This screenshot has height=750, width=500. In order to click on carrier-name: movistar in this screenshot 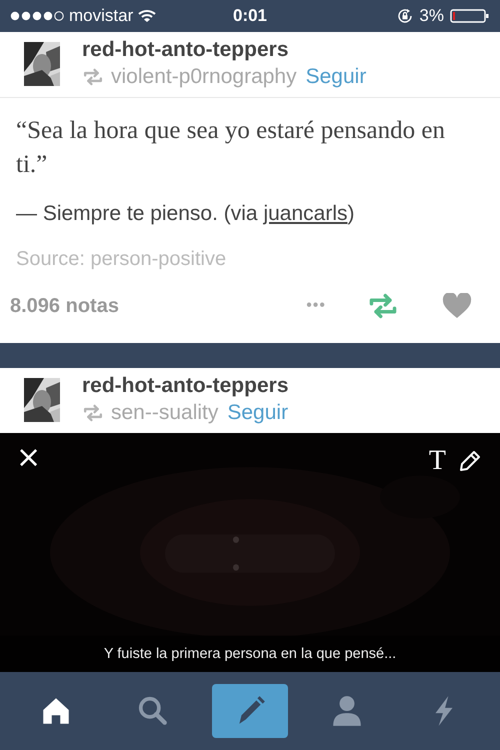, I will do `click(101, 16)`.